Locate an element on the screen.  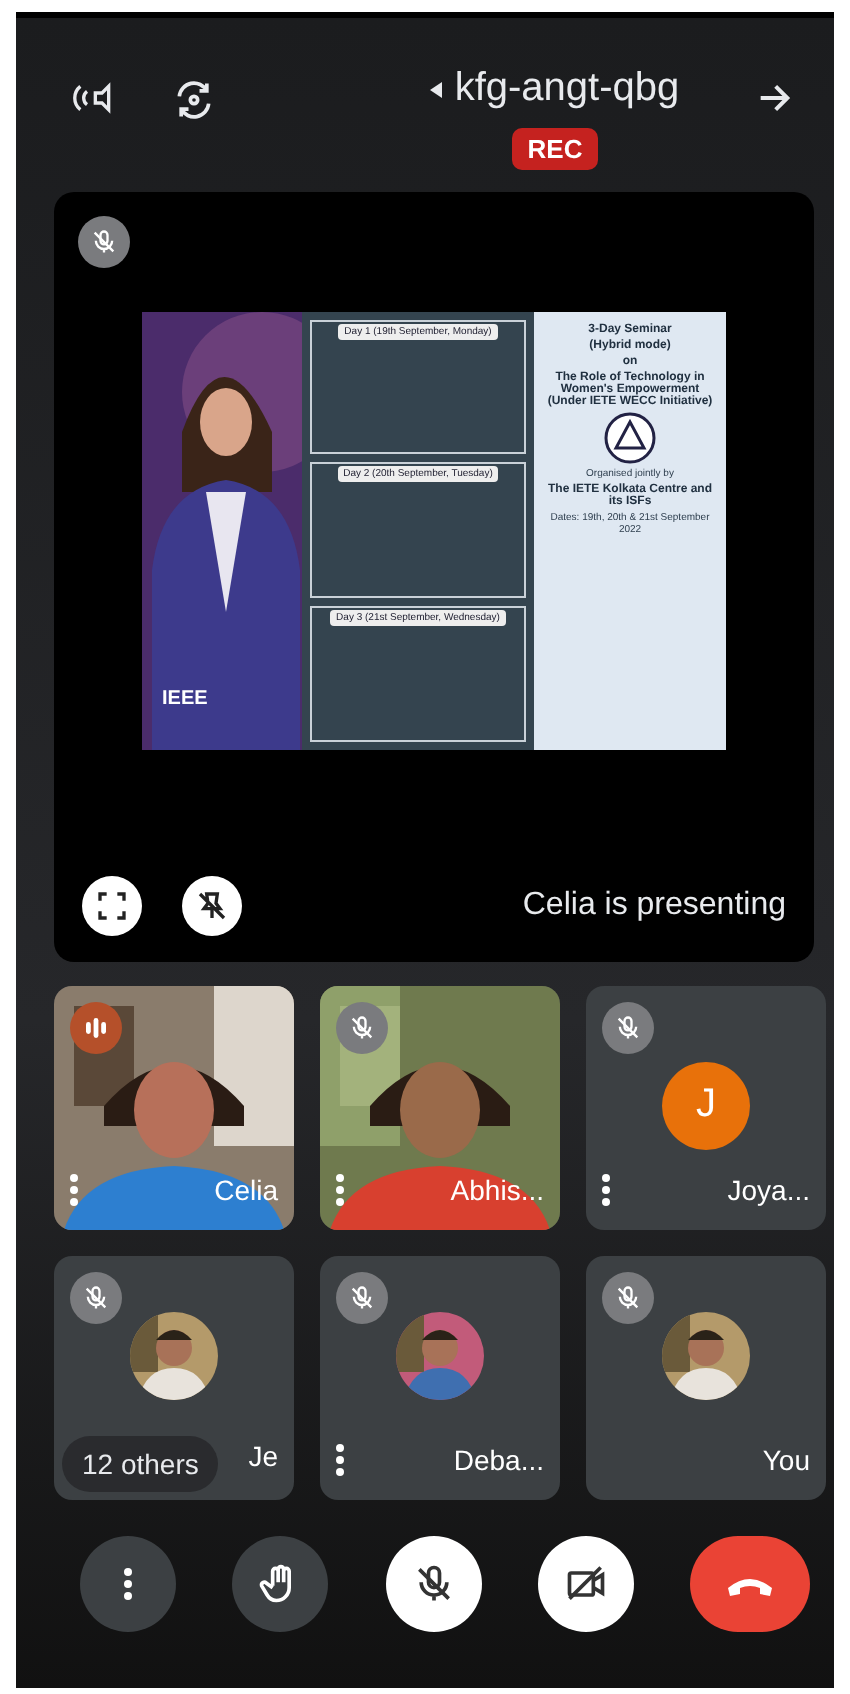
participant-tile: 12 others Je is located at coordinates (174, 1377).